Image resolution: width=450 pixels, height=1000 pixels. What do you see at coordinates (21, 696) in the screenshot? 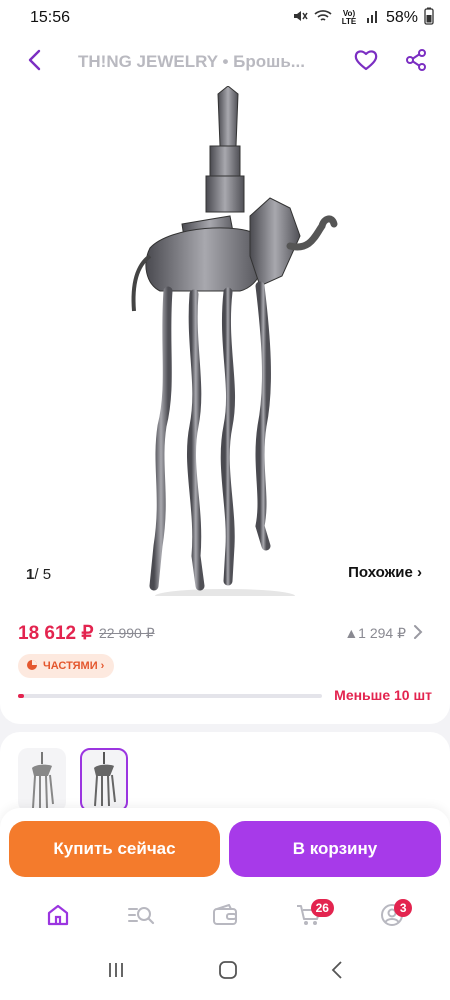
I see `stock-progress-fill` at bounding box center [21, 696].